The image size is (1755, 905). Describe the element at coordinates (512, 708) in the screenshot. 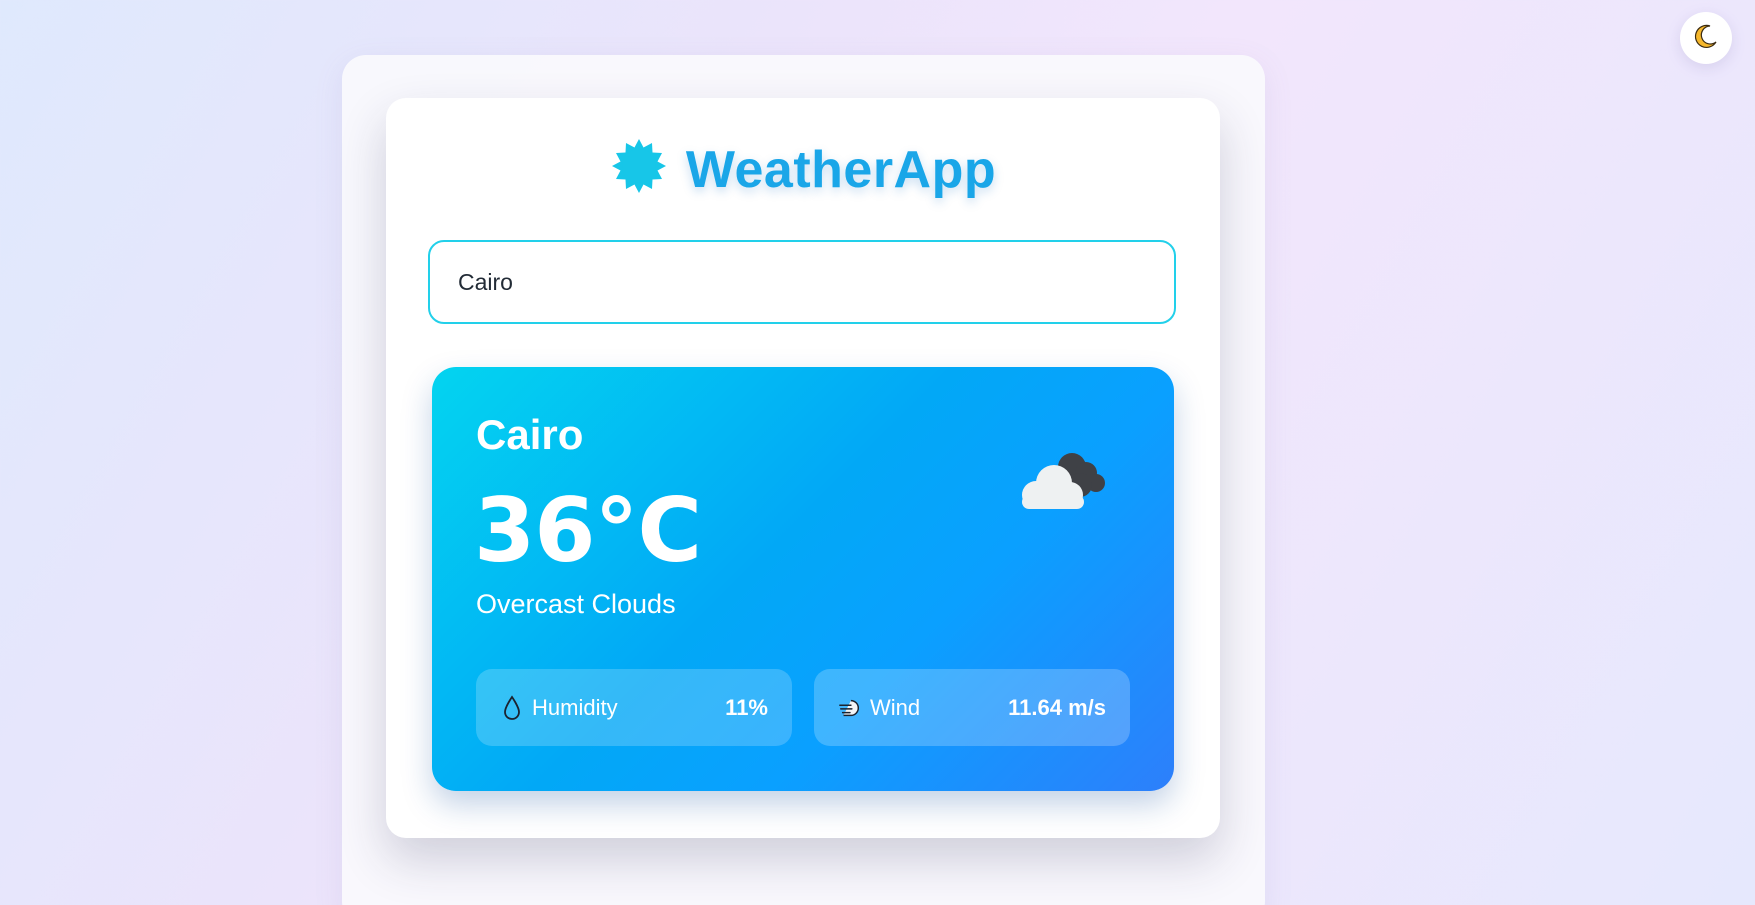

I see `droplet-icon` at that location.